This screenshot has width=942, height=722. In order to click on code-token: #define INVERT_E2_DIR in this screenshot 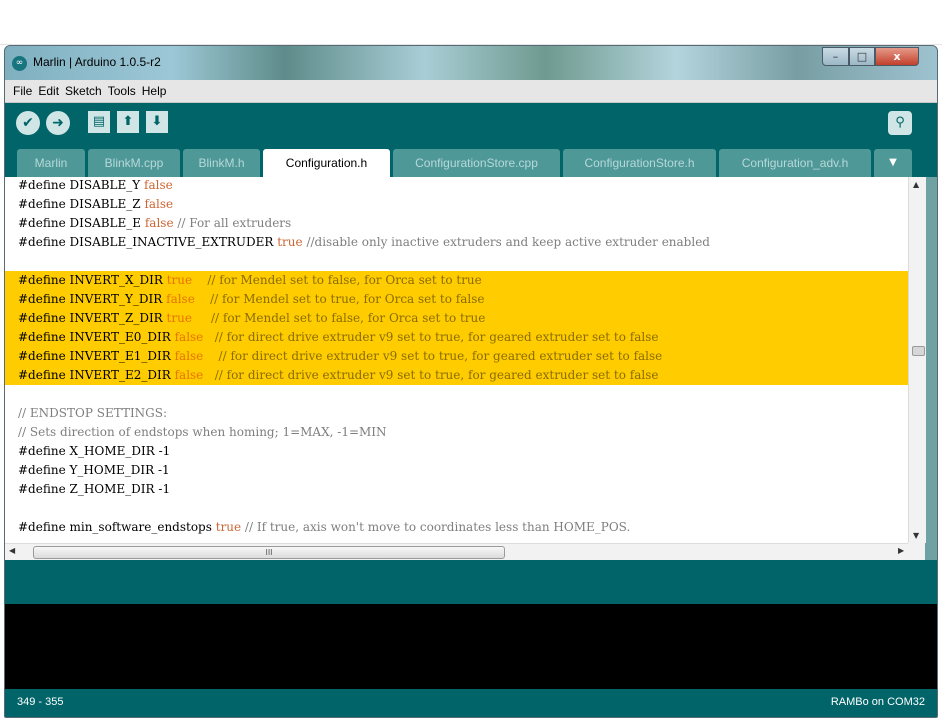, I will do `click(96, 375)`.